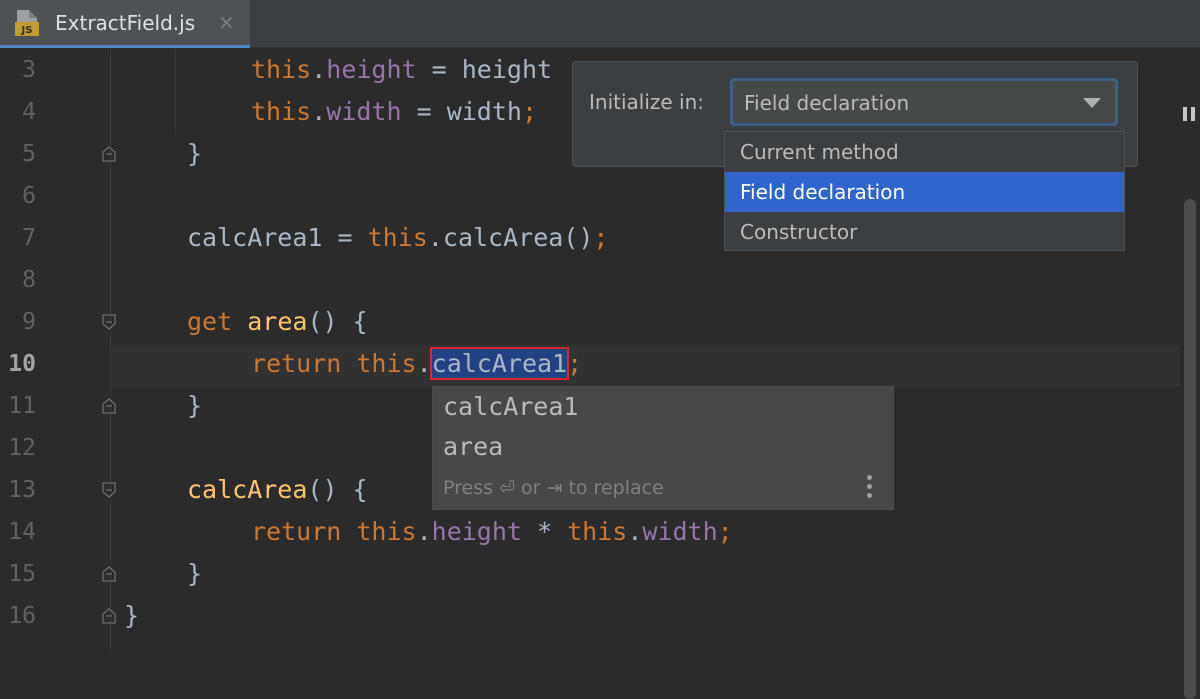 This screenshot has width=1200, height=699. What do you see at coordinates (473, 447) in the screenshot?
I see `suggestion-item: area` at bounding box center [473, 447].